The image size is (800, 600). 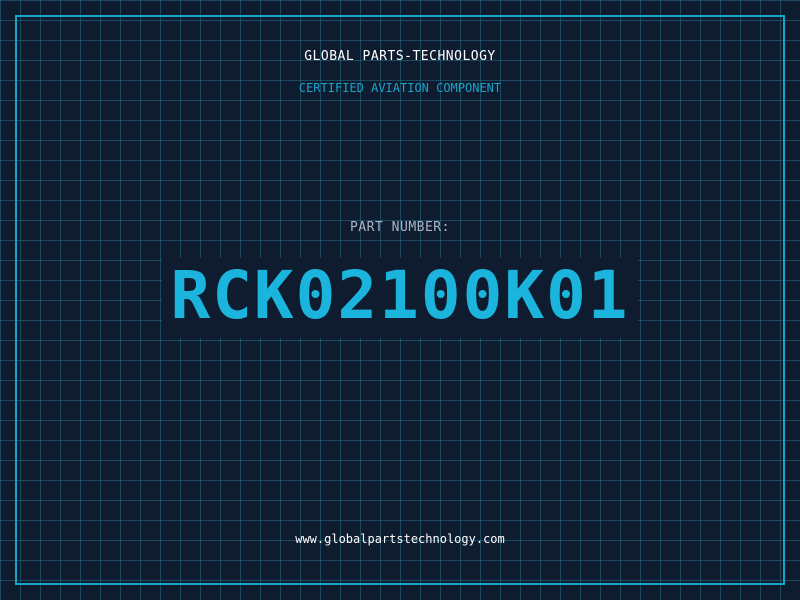 I want to click on part-number-value: RCK02100K01, so click(x=400, y=298).